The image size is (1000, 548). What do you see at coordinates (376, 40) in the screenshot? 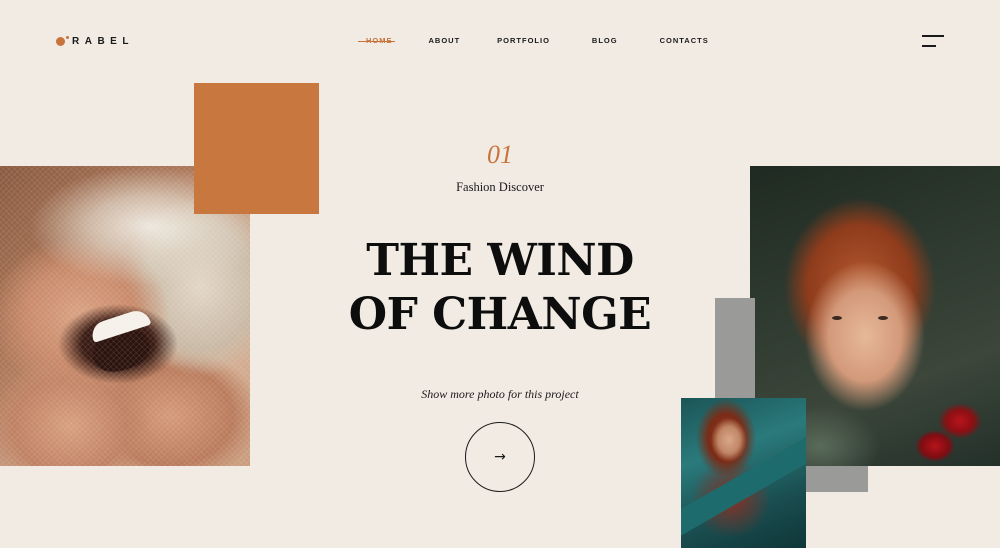
I see `nav-item-home: HOME` at bounding box center [376, 40].